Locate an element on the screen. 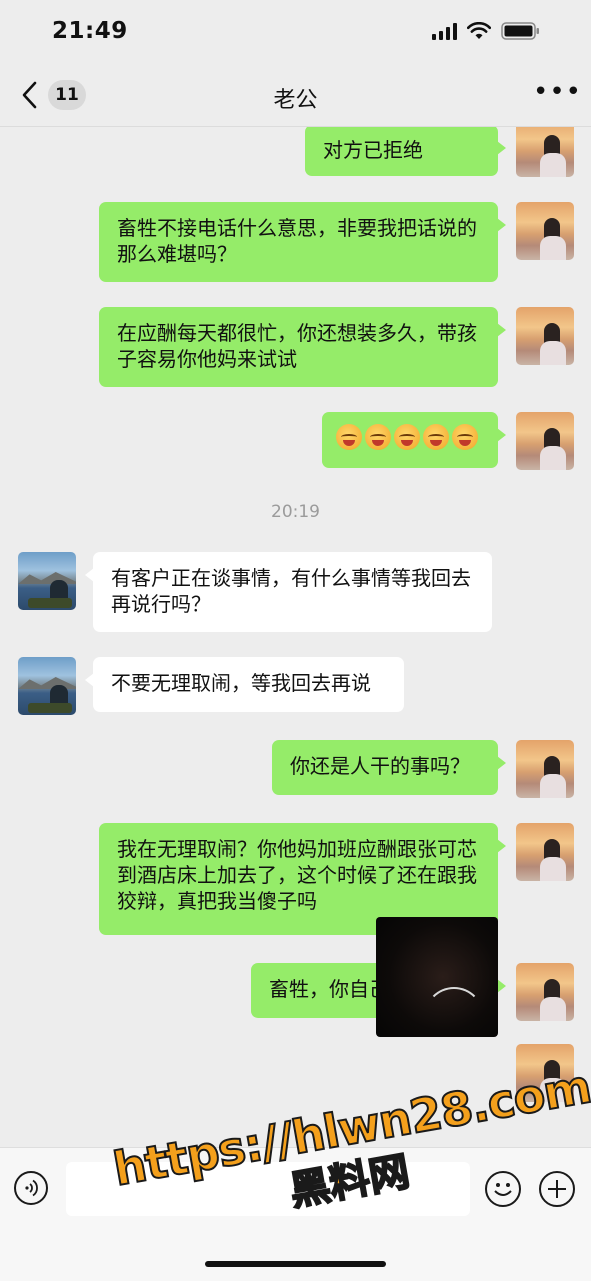  message-bubble: 在应酬每天都很忙，你还想装多久，带孩子容易你他妈来试试 is located at coordinates (302, 347).